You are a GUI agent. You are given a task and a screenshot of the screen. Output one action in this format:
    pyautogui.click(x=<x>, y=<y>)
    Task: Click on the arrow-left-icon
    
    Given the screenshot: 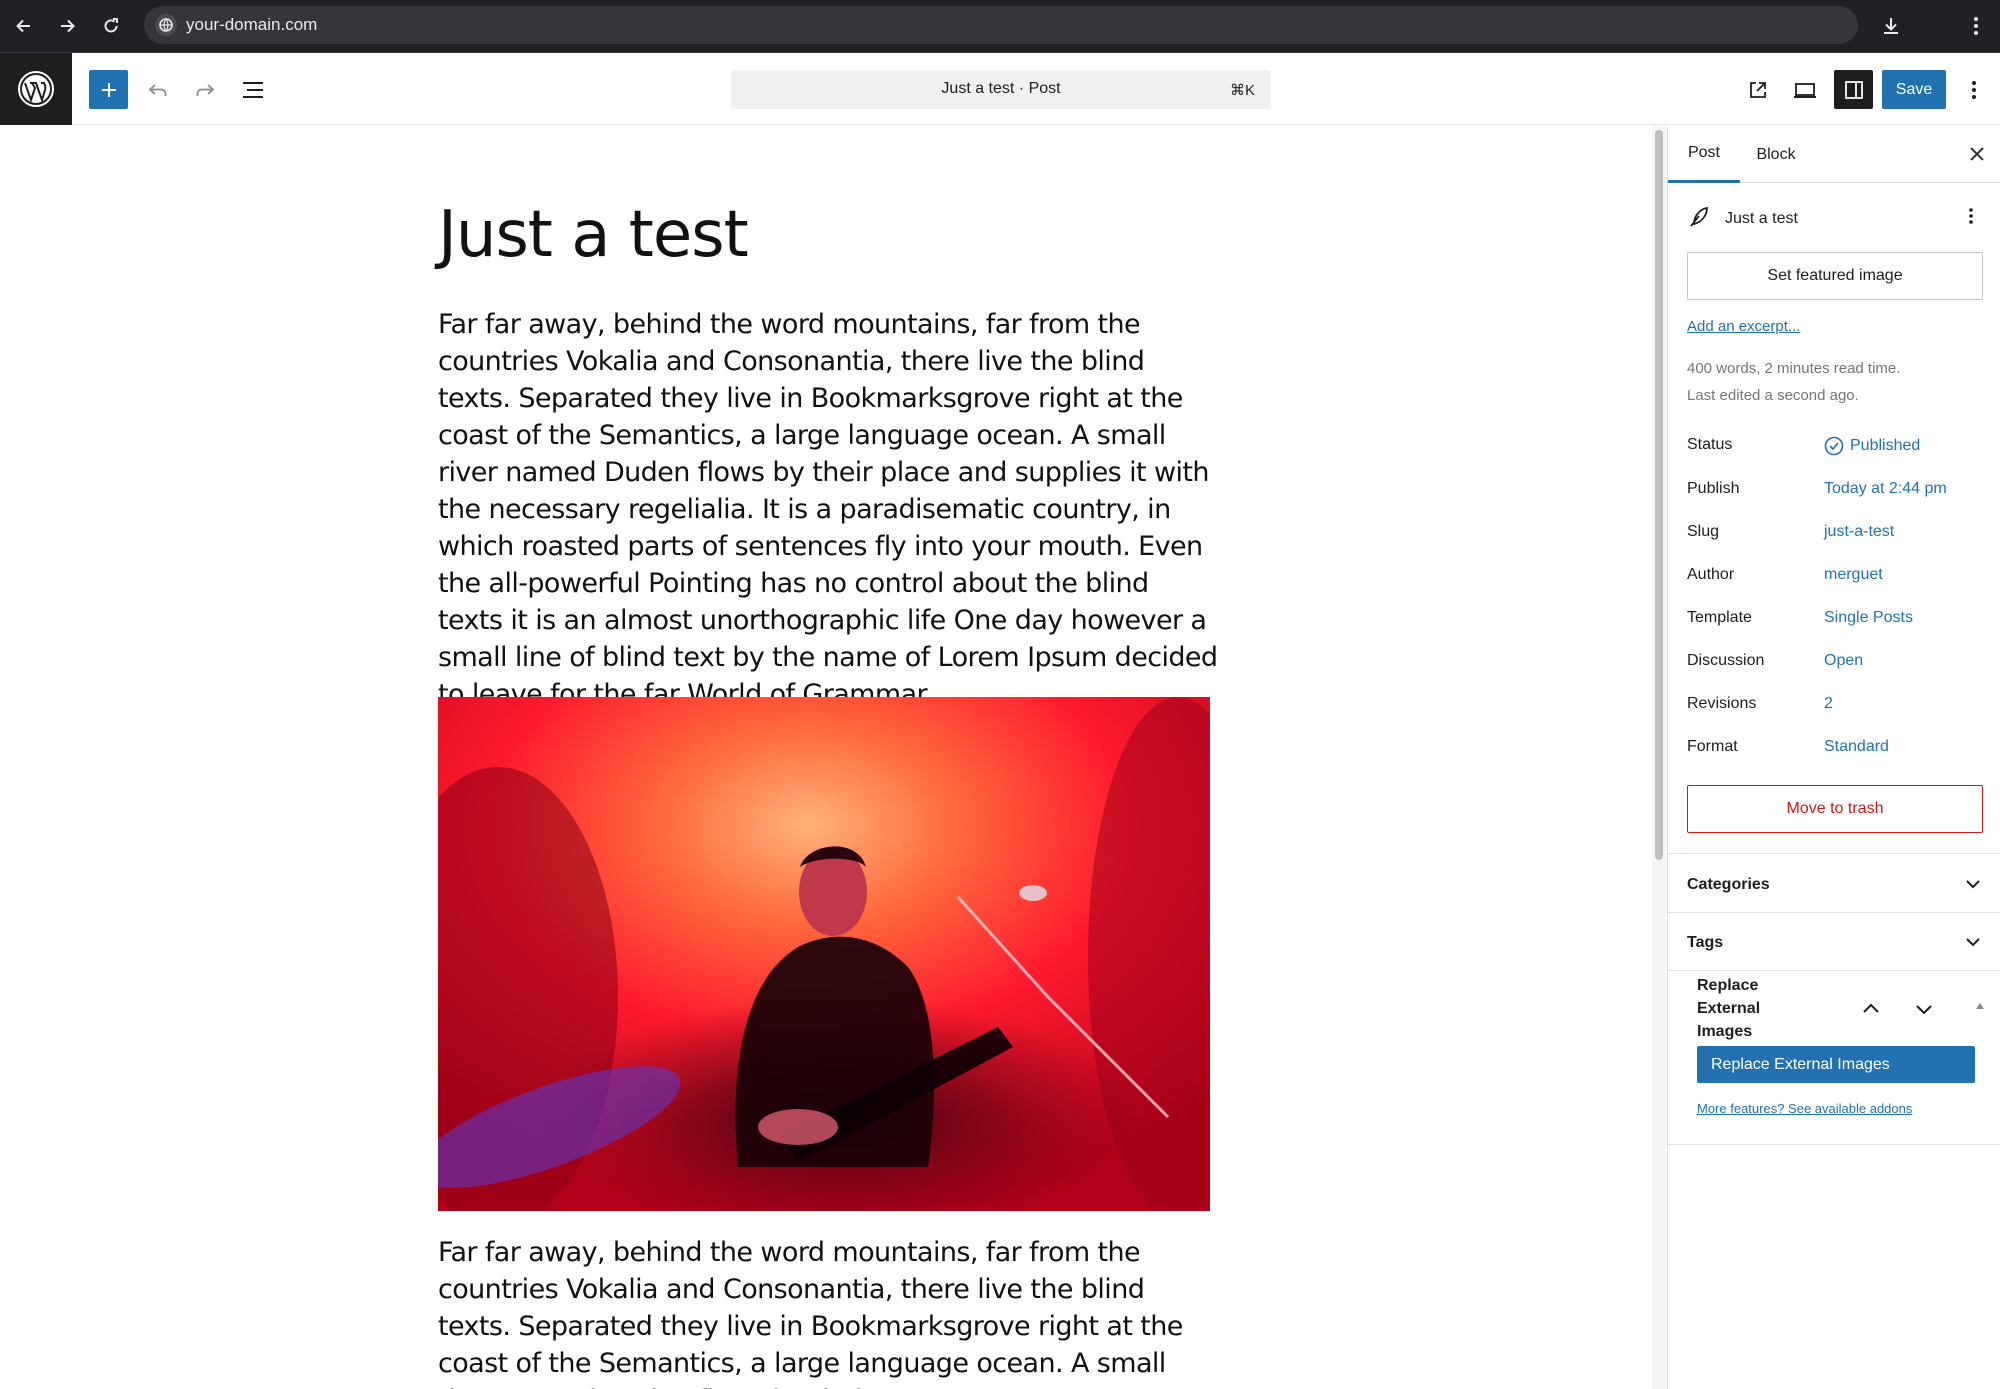 What is the action you would take?
    pyautogui.click(x=23, y=26)
    